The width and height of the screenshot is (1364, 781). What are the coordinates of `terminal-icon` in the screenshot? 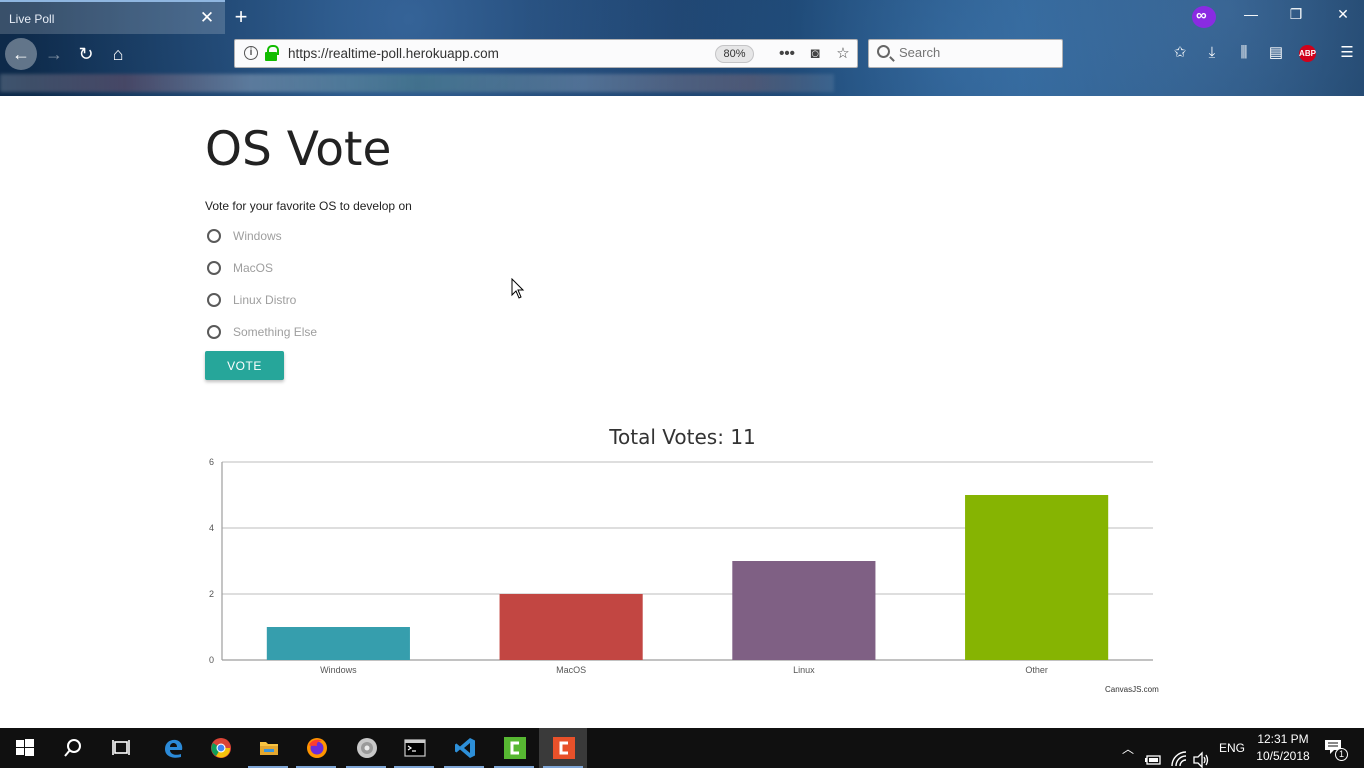 It's located at (415, 748).